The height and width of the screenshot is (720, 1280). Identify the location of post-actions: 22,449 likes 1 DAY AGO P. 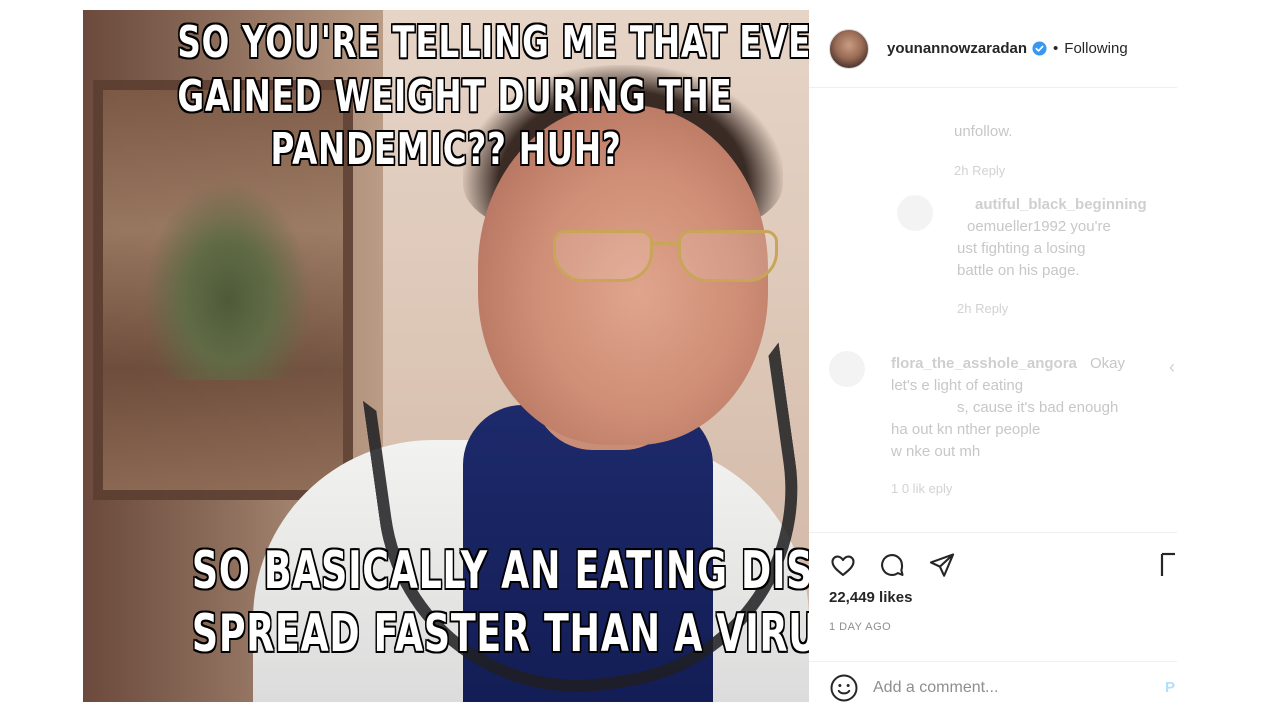
(993, 616).